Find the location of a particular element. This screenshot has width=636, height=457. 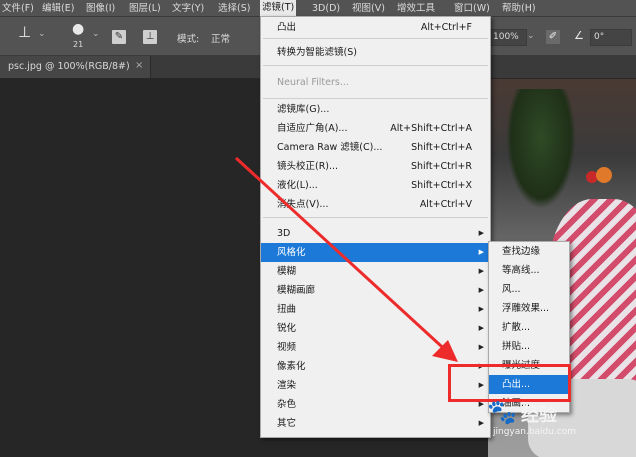

watermark: 🐾 经验 jingyan.baidu.com is located at coordinates (559, 419).